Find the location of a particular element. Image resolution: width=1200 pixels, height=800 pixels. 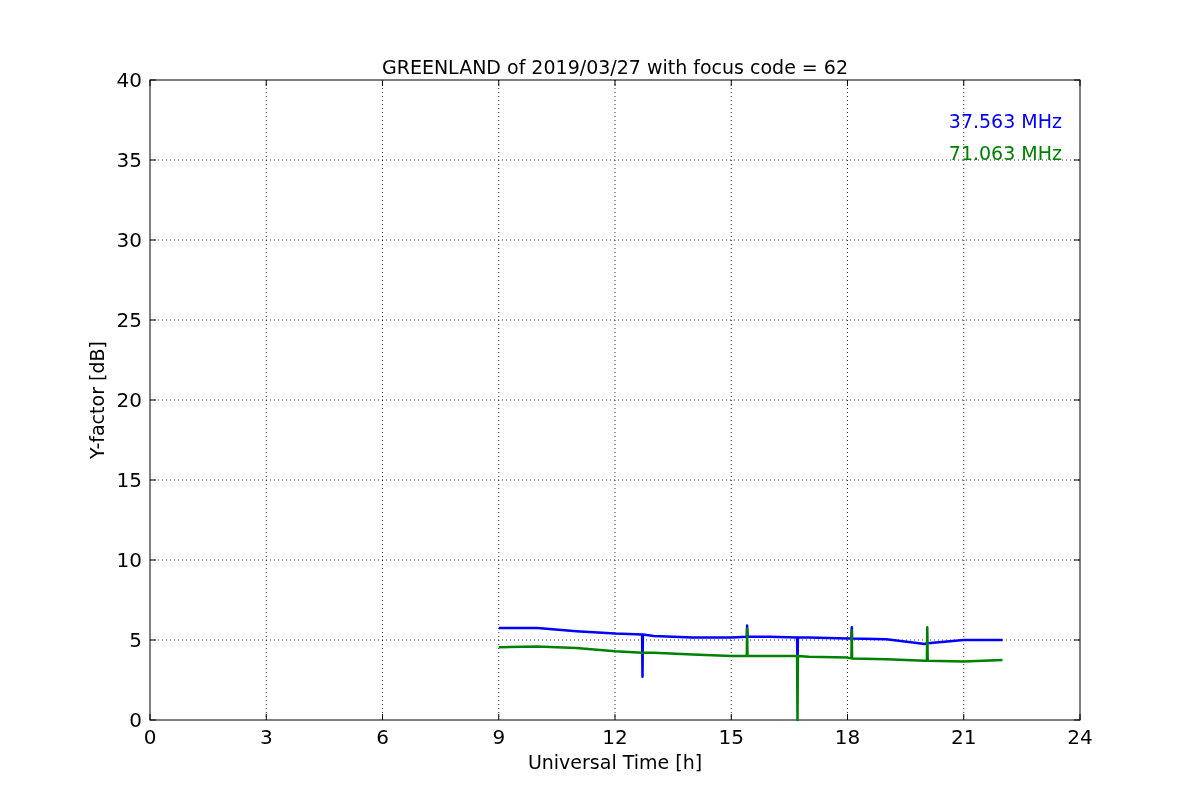

x-tick-label: 18 is located at coordinates (847, 737).